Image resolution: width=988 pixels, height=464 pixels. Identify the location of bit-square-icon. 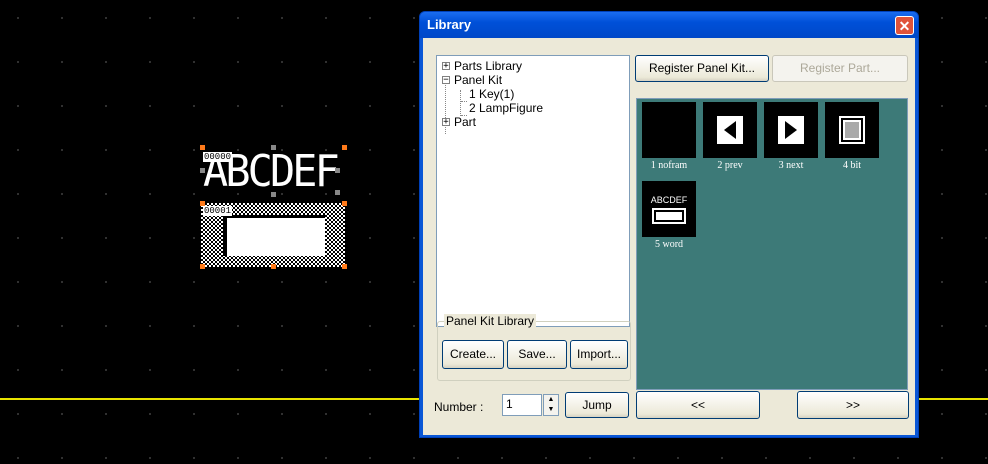
(852, 130).